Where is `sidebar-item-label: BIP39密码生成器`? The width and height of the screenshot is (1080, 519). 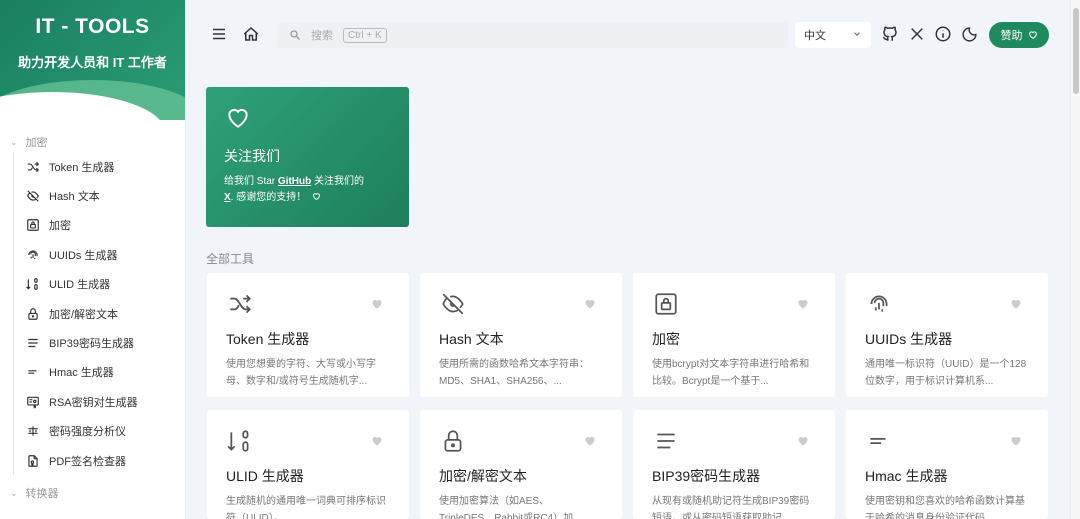 sidebar-item-label: BIP39密码生成器 is located at coordinates (91, 344).